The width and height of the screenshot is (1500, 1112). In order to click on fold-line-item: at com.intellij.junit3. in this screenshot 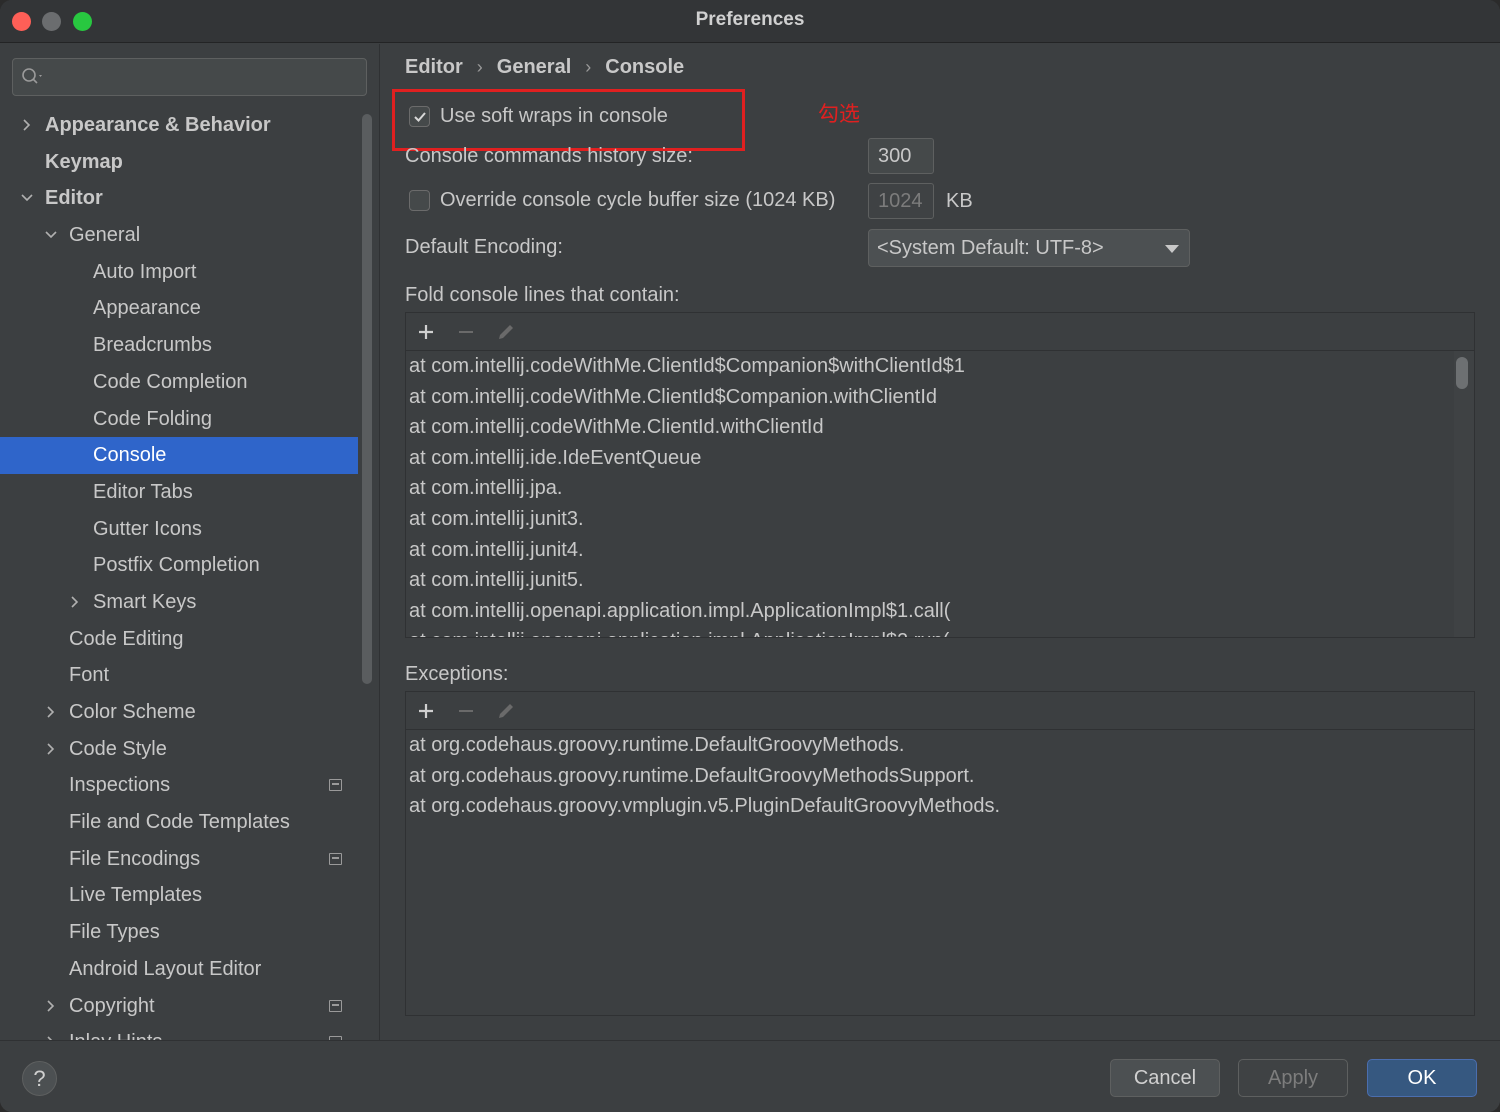, I will do `click(940, 519)`.